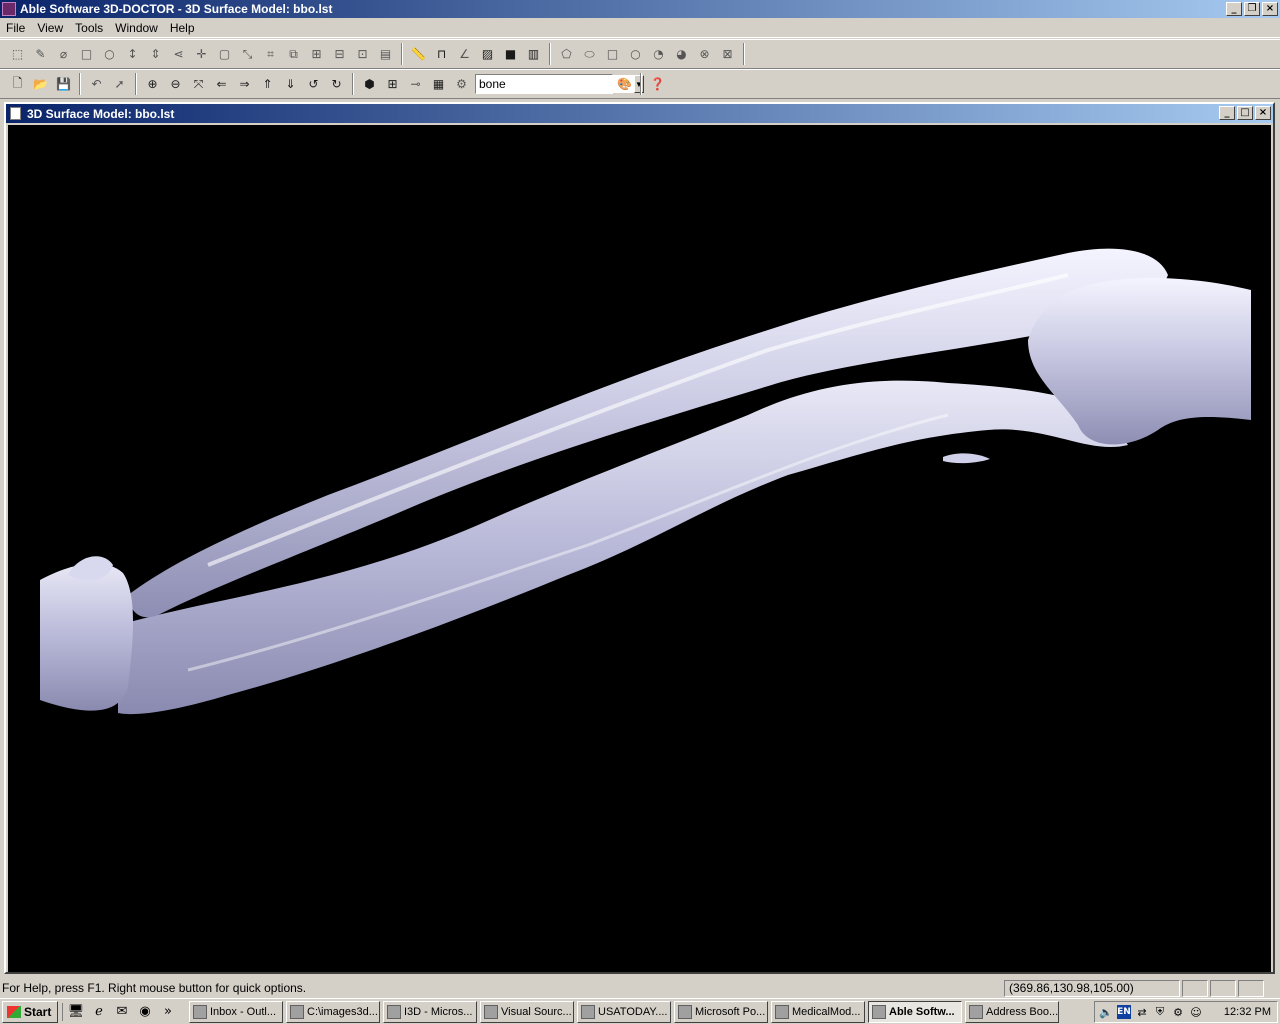  What do you see at coordinates (1124, 1012) in the screenshot?
I see `language-indicator: EN` at bounding box center [1124, 1012].